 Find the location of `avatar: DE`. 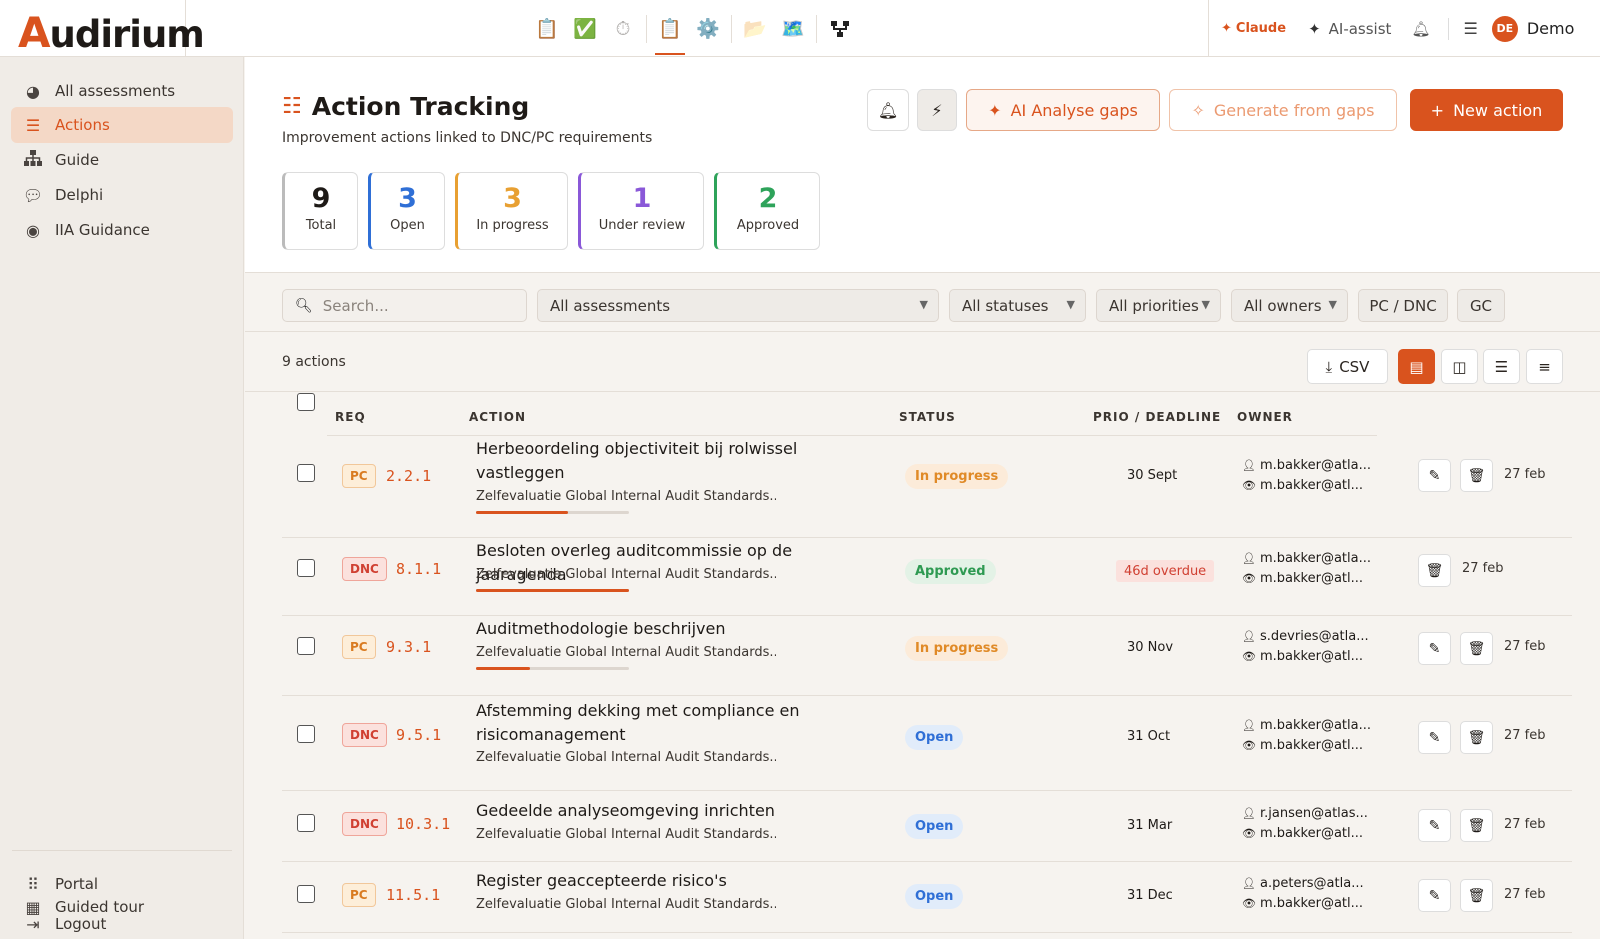

avatar: DE is located at coordinates (1504, 28).